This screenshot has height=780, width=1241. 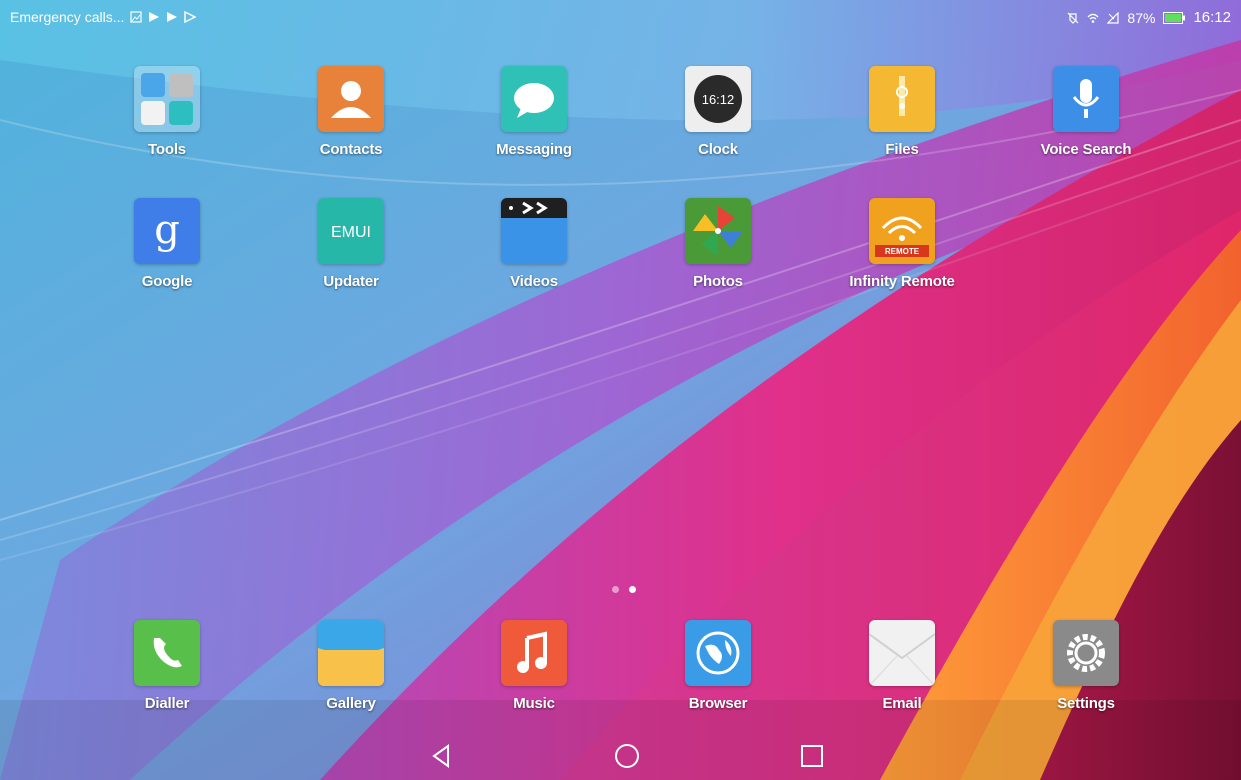 I want to click on dock-settings: Settings, so click(x=1086, y=666).